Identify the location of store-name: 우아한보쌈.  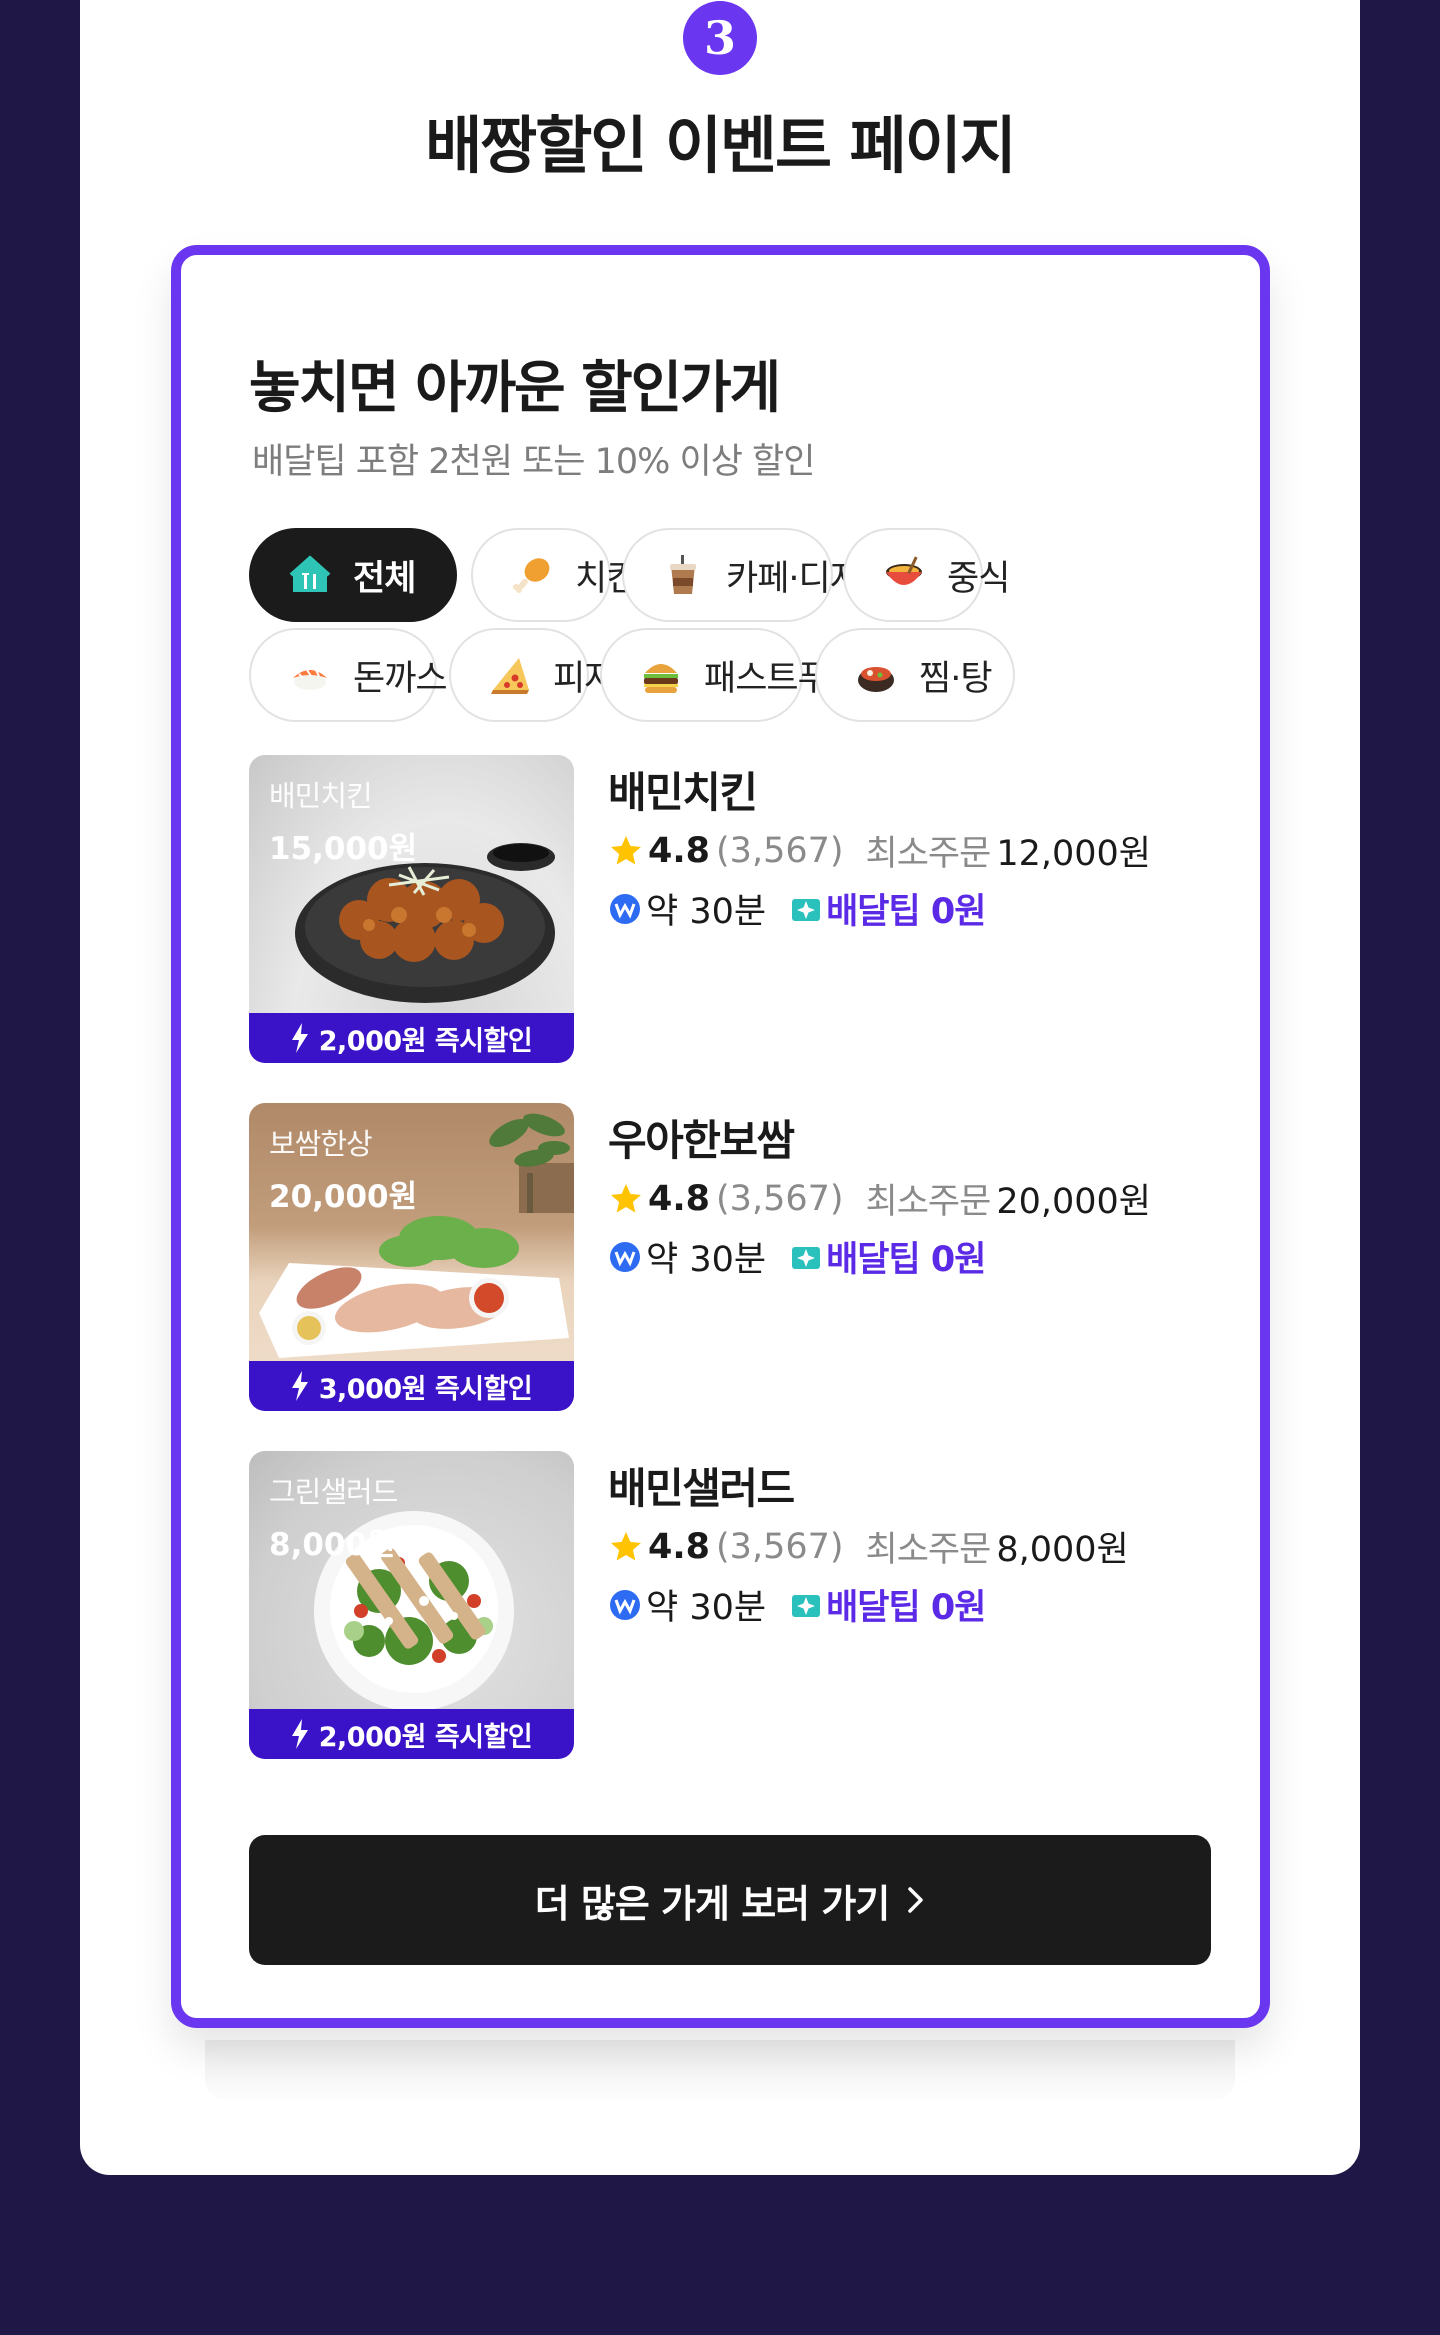
(701, 1140).